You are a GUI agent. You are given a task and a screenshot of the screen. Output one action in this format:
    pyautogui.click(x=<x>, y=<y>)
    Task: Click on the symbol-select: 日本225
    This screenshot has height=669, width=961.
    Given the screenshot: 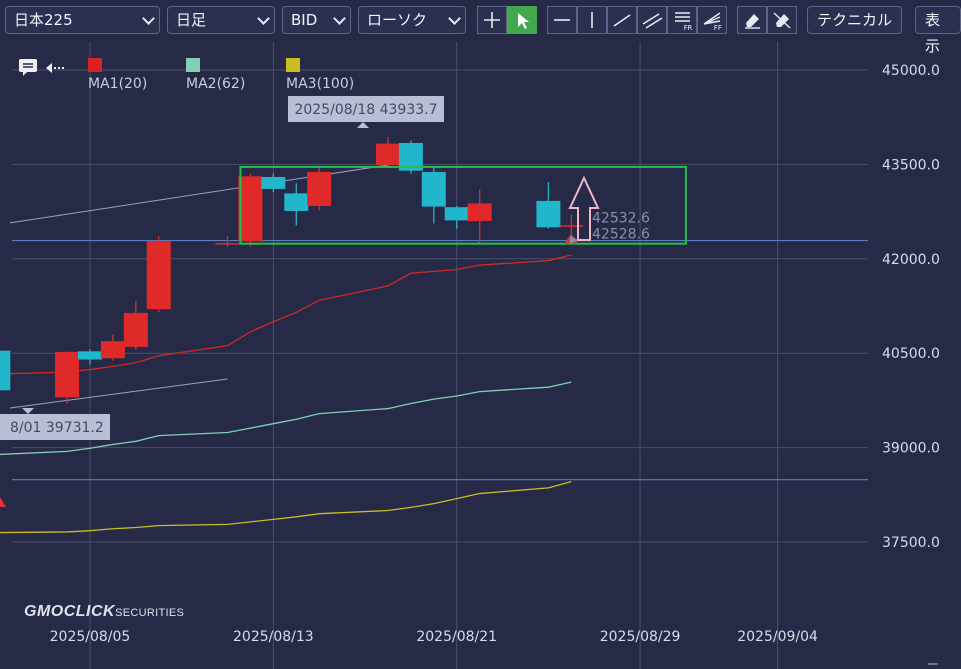 What is the action you would take?
    pyautogui.click(x=82, y=20)
    